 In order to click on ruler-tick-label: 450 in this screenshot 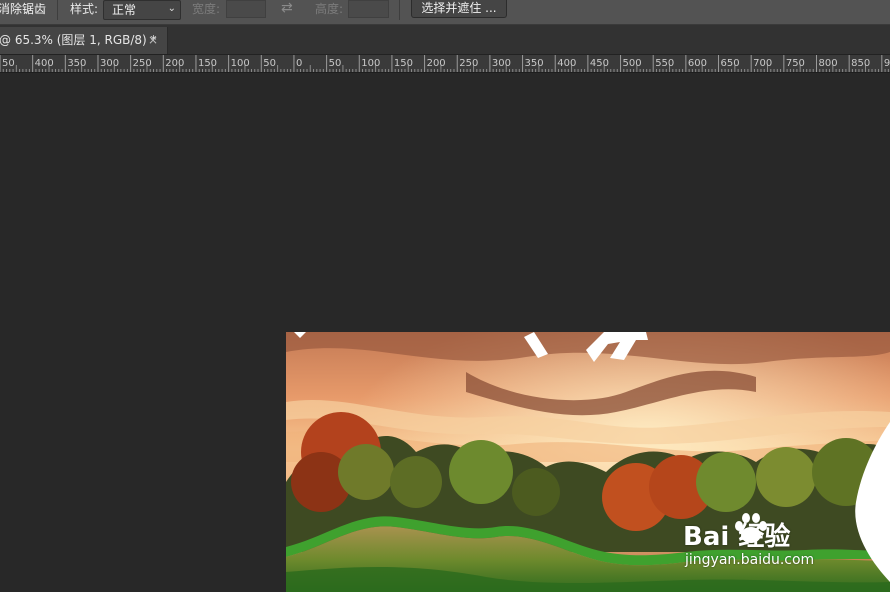, I will do `click(599, 63)`.